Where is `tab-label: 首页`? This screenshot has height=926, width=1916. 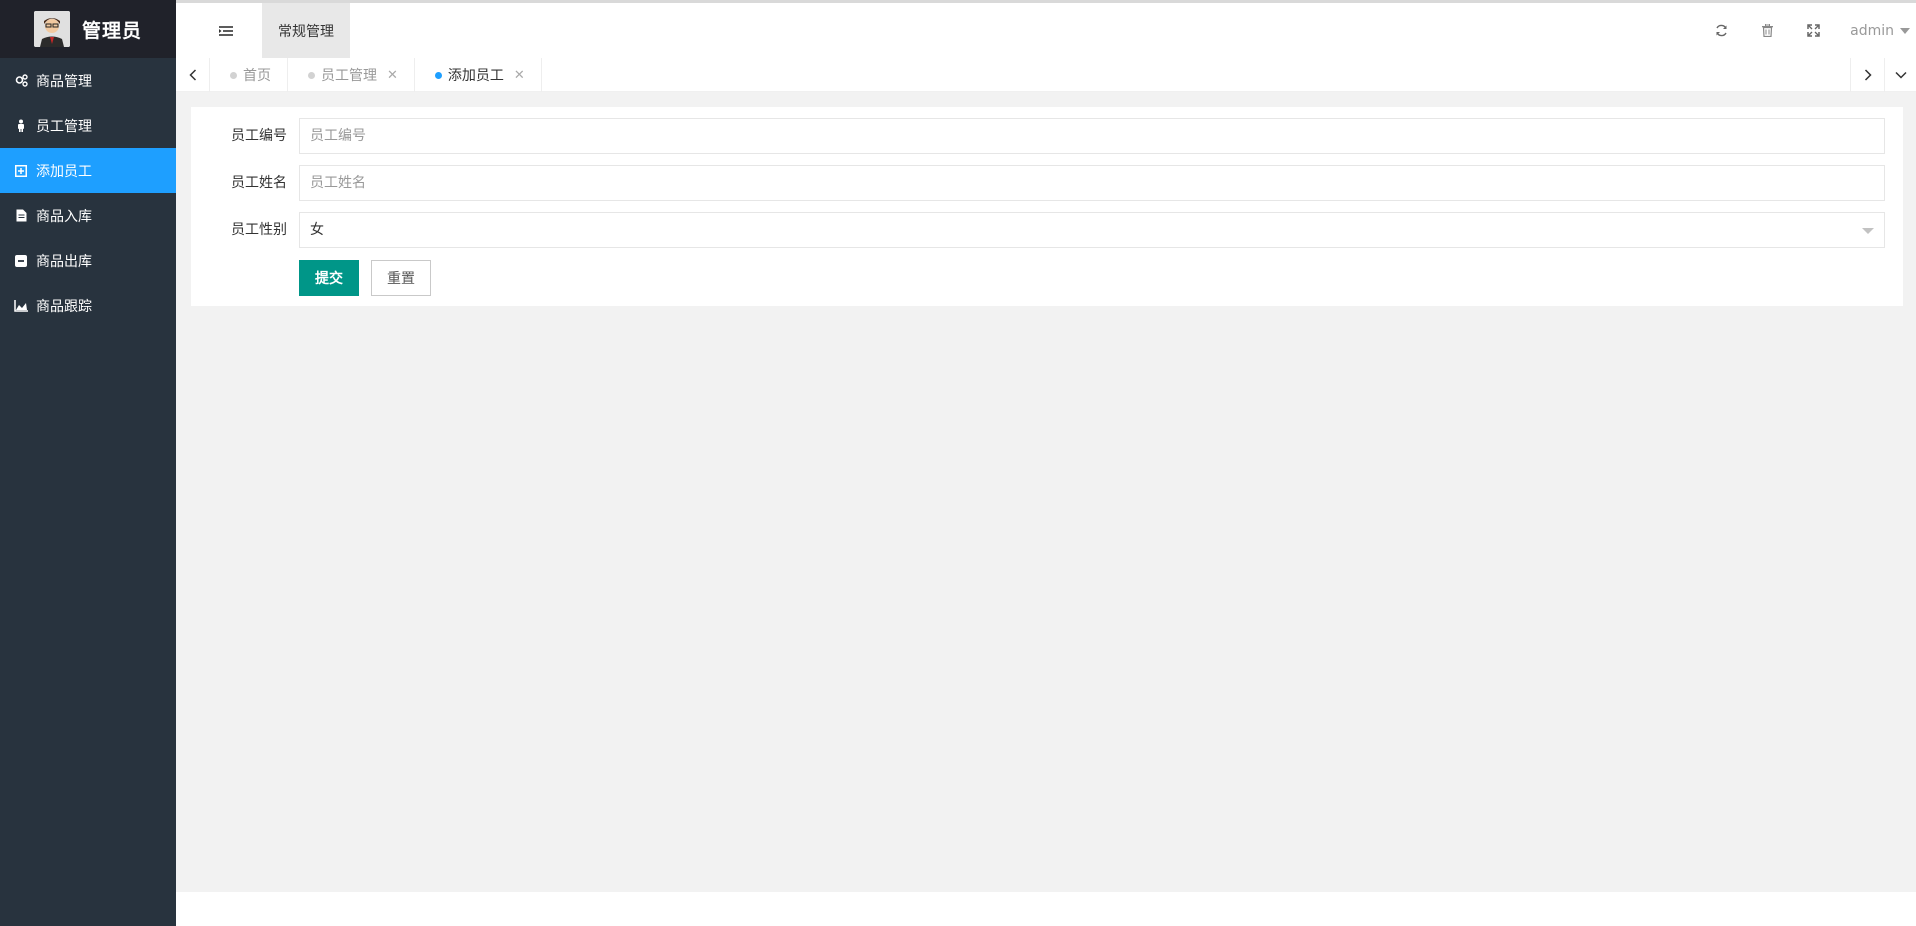
tab-label: 首页 is located at coordinates (257, 76).